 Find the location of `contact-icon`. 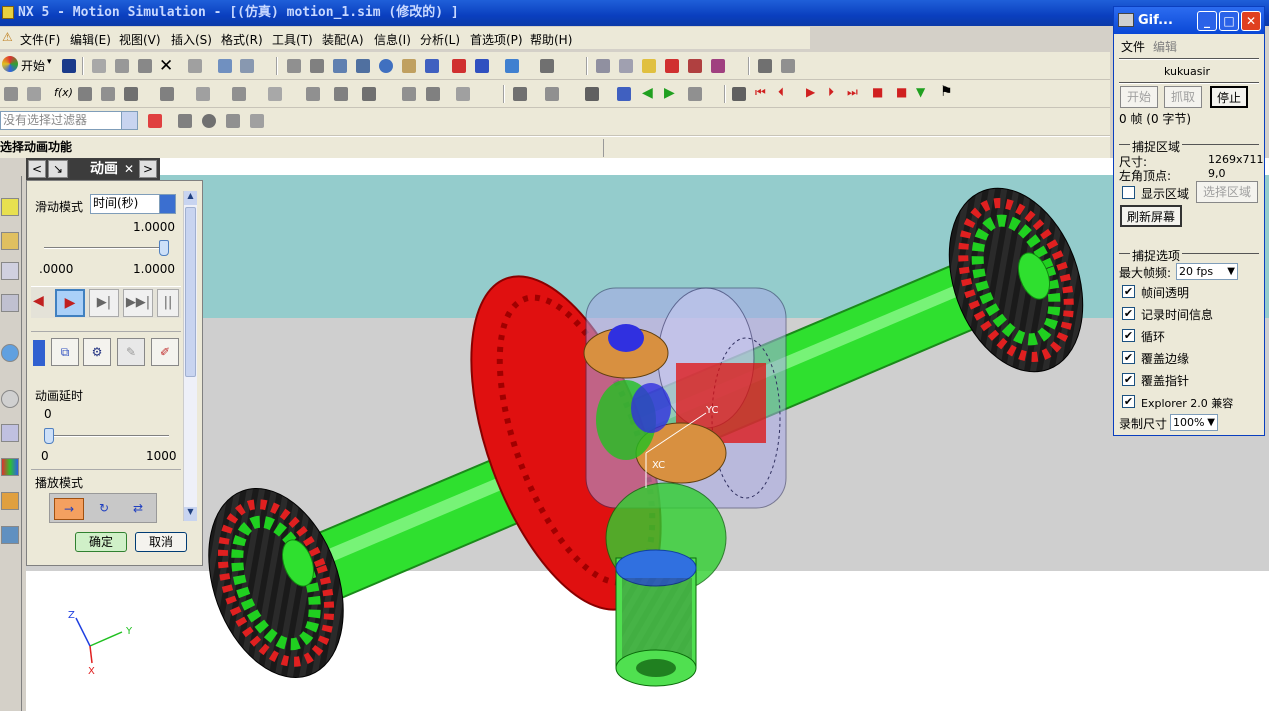

contact-icon is located at coordinates (341, 94).